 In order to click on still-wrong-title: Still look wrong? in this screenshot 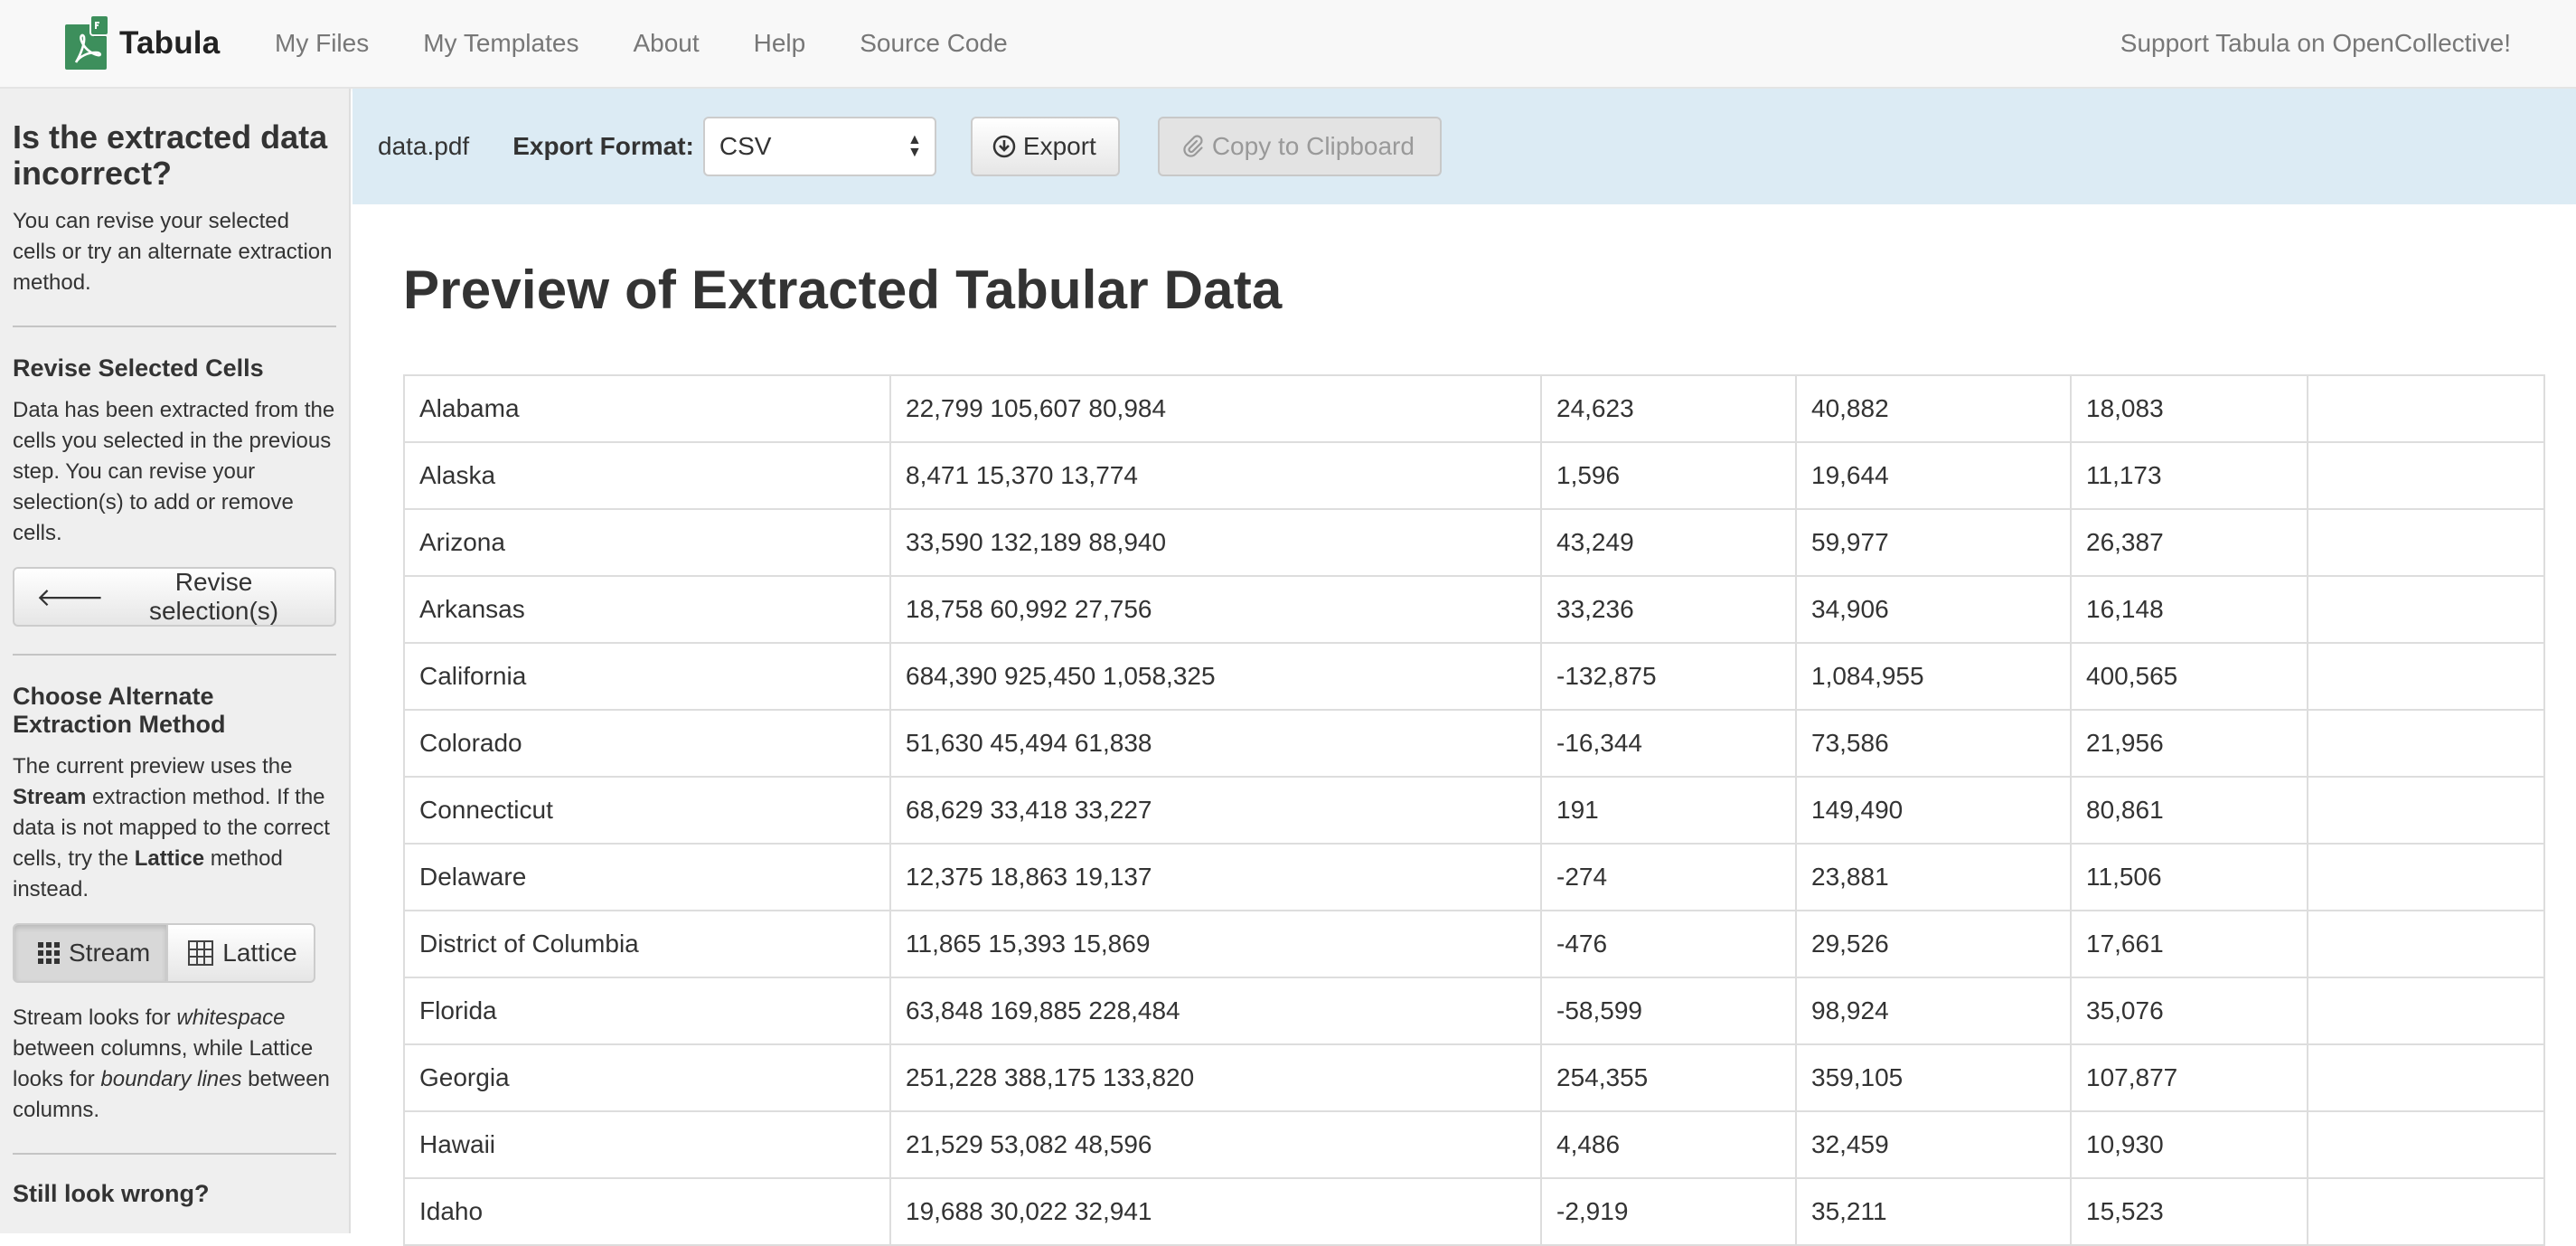, I will do `click(112, 1194)`.